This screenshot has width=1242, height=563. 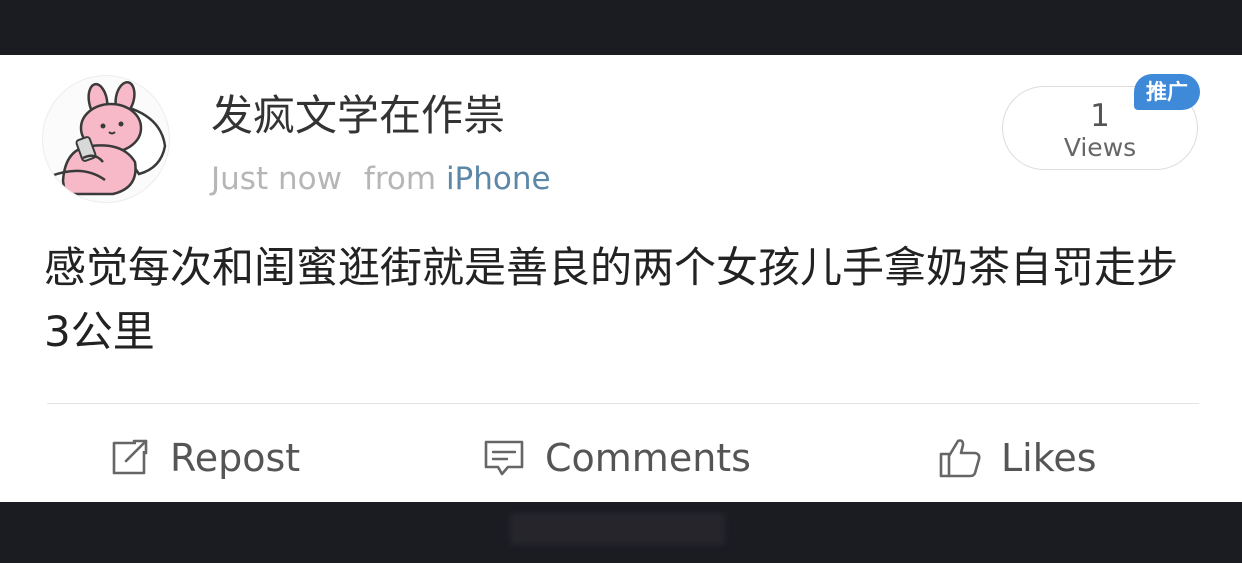 I want to click on from-label: from, so click(x=400, y=179).